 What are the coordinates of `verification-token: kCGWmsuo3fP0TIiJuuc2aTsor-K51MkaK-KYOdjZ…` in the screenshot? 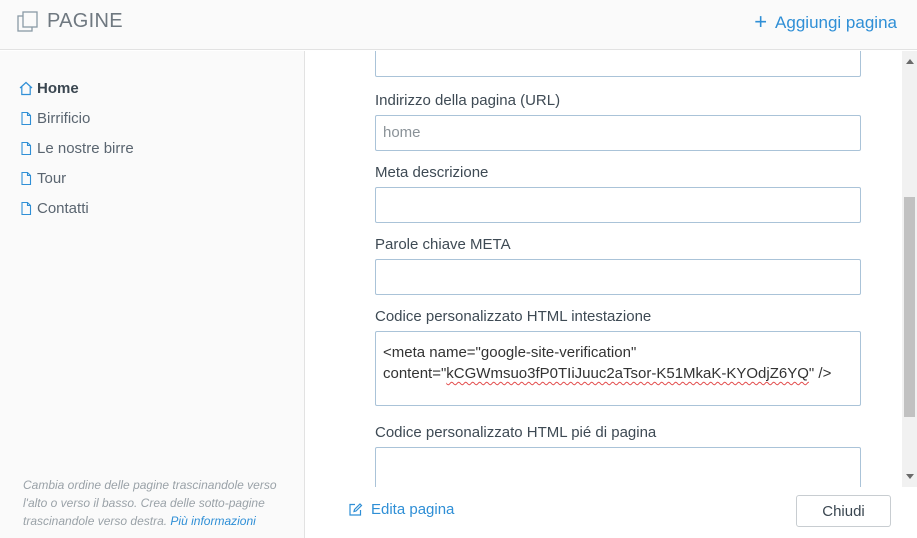 It's located at (627, 373).